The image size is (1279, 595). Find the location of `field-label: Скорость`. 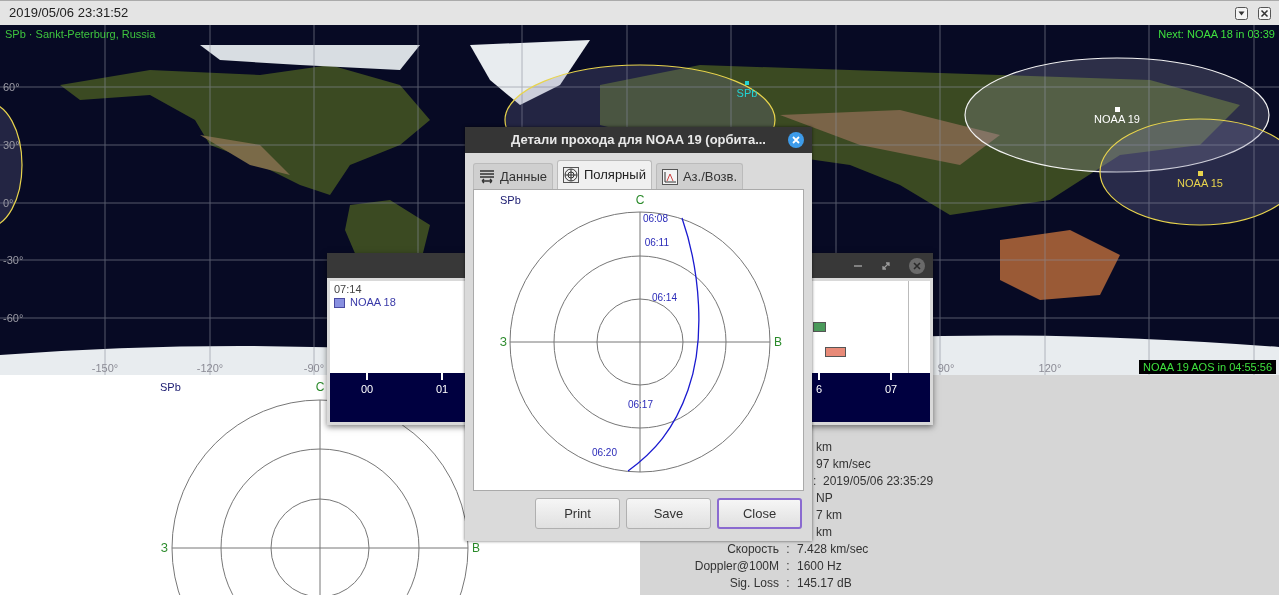

field-label: Скорость is located at coordinates (752, 549).